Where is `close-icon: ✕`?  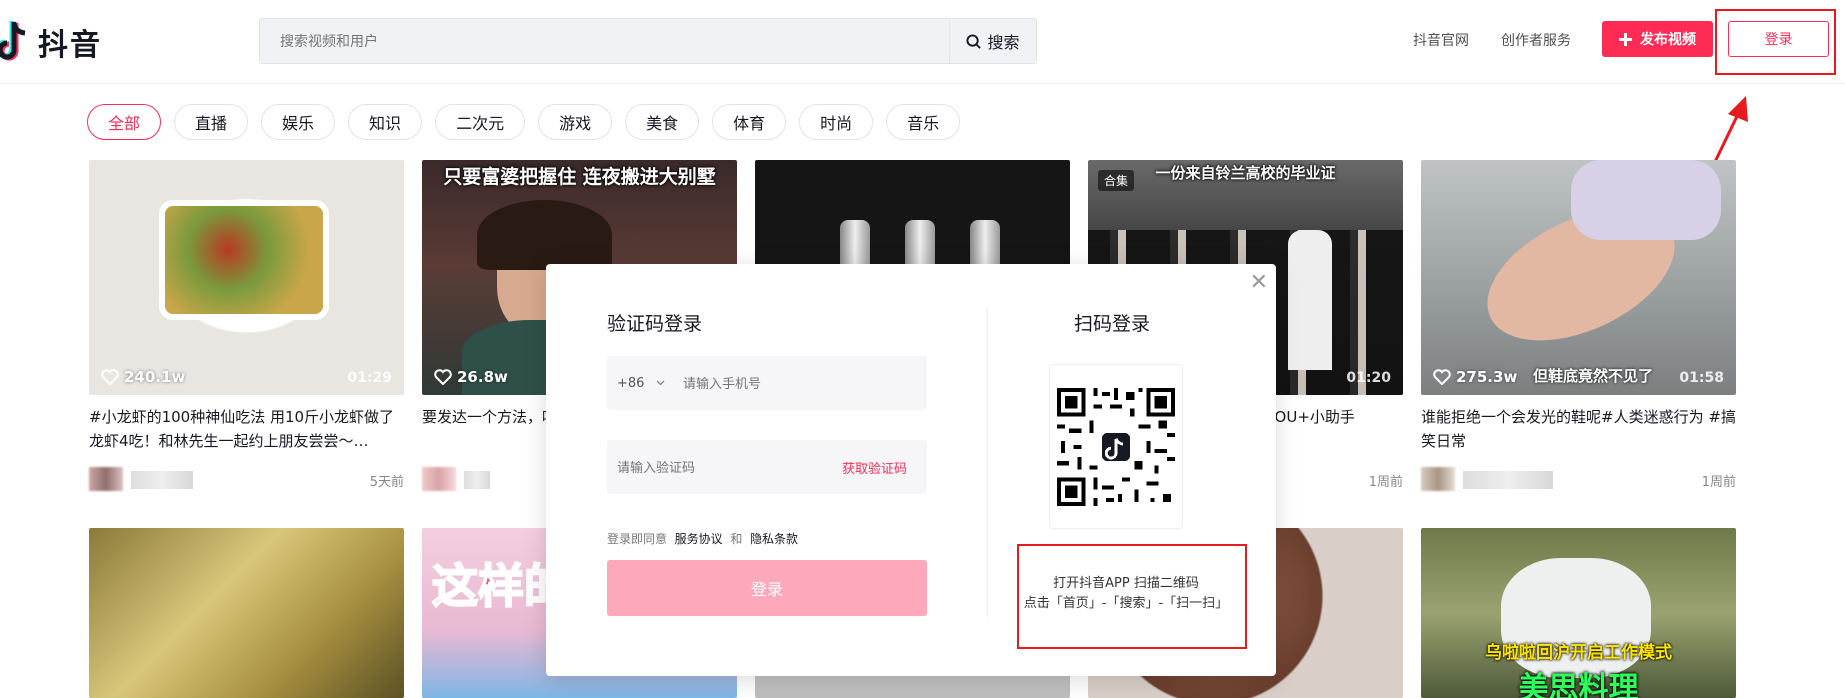 close-icon: ✕ is located at coordinates (1259, 282).